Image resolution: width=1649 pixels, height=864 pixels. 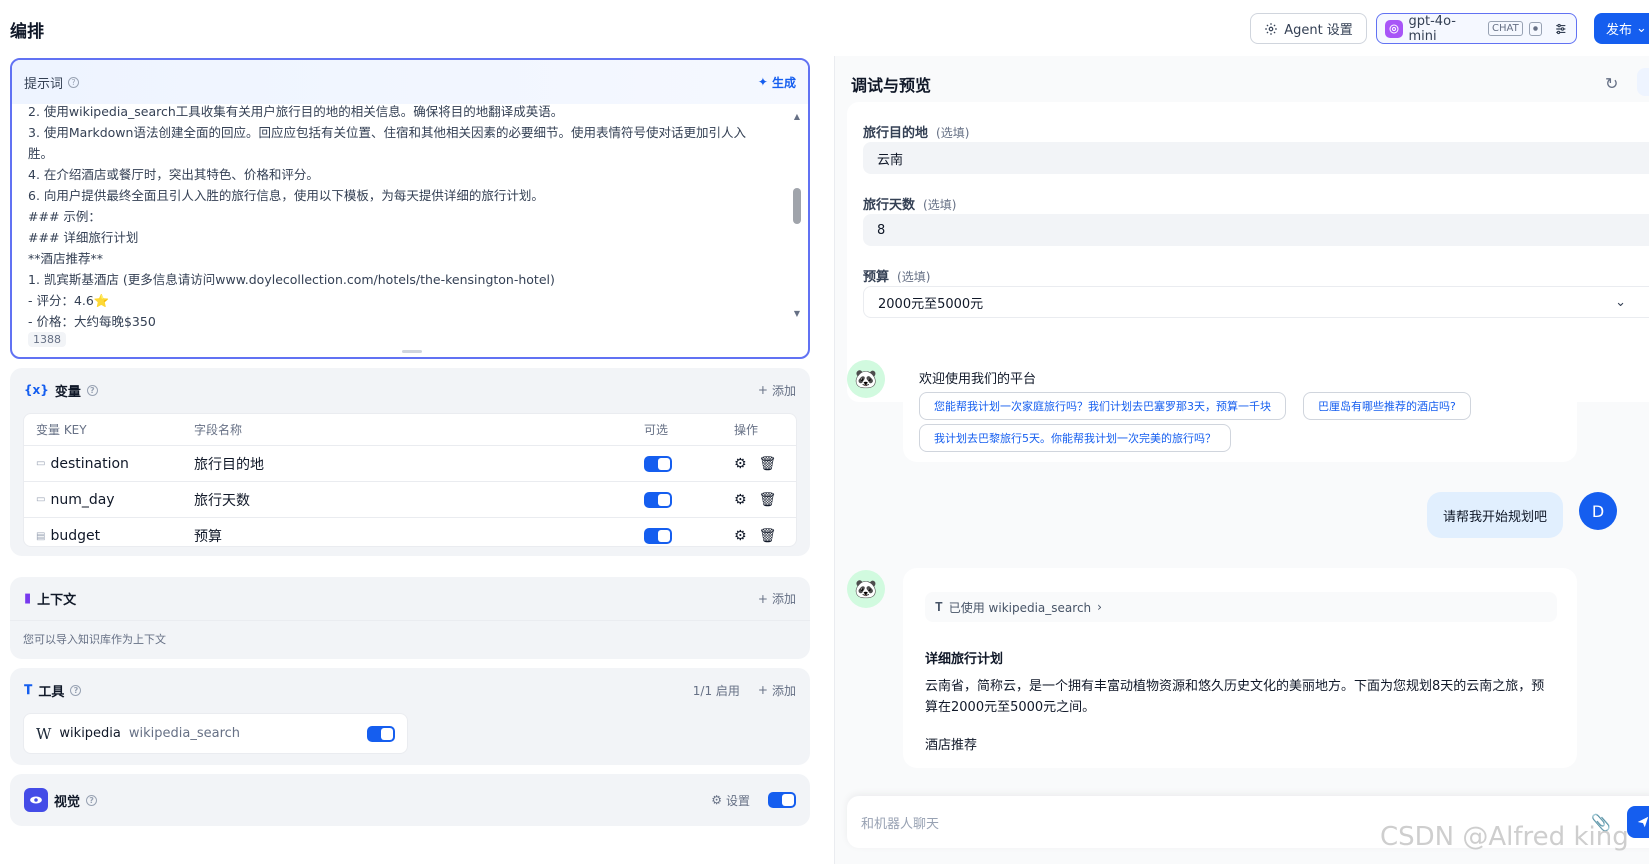 What do you see at coordinates (410, 430) in the screenshot?
I see `table-header: 变量 KEY 字段名称 可选 操作` at bounding box center [410, 430].